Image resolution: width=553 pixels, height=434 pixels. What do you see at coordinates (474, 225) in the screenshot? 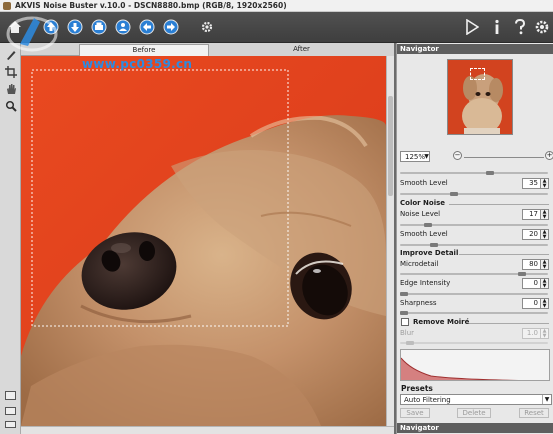
I see `noise-level-slider` at bounding box center [474, 225].